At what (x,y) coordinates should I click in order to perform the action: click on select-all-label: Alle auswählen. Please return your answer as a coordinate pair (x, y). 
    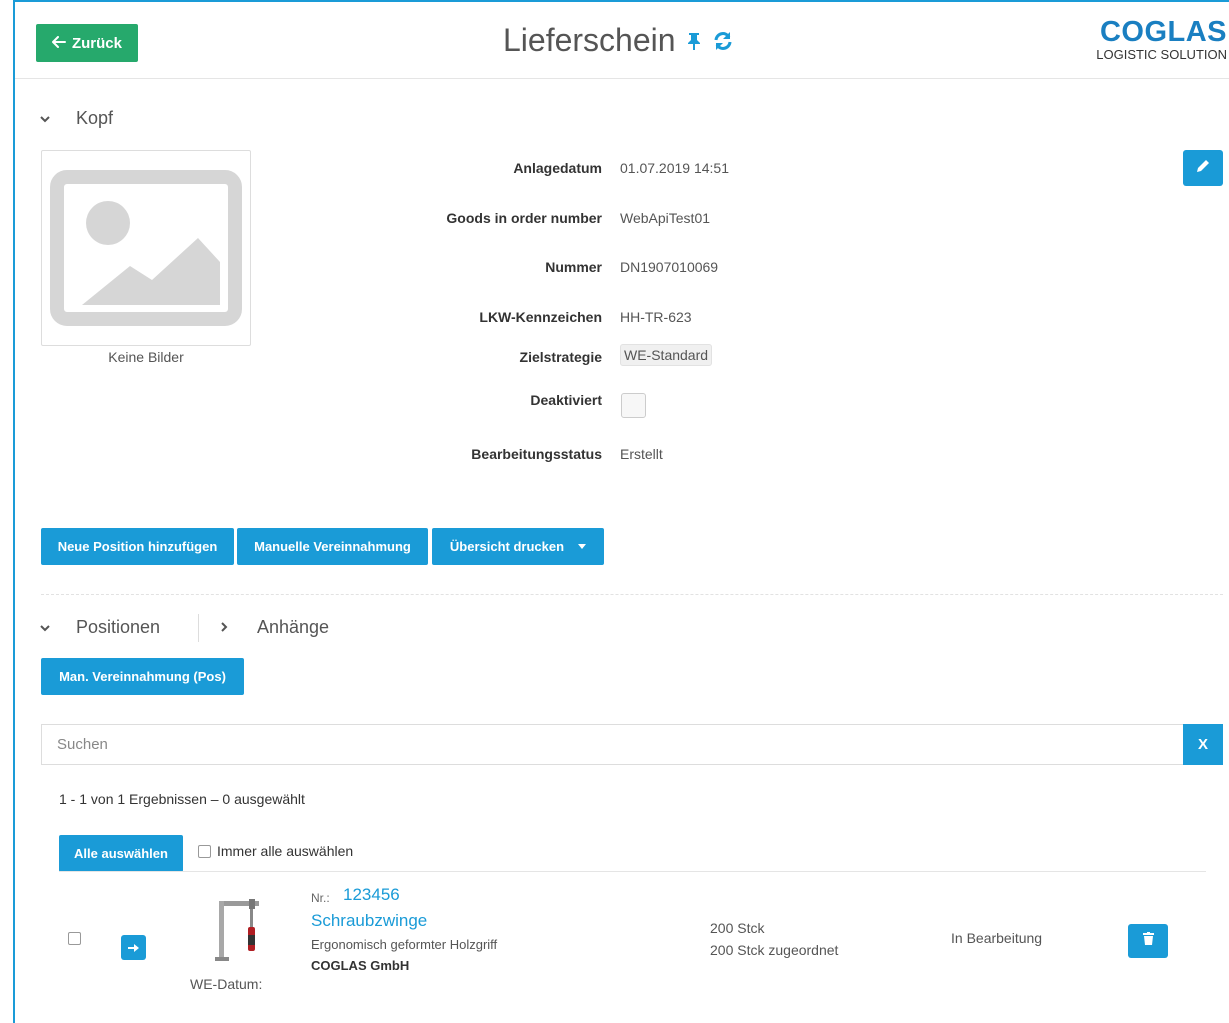
    Looking at the image, I should click on (121, 853).